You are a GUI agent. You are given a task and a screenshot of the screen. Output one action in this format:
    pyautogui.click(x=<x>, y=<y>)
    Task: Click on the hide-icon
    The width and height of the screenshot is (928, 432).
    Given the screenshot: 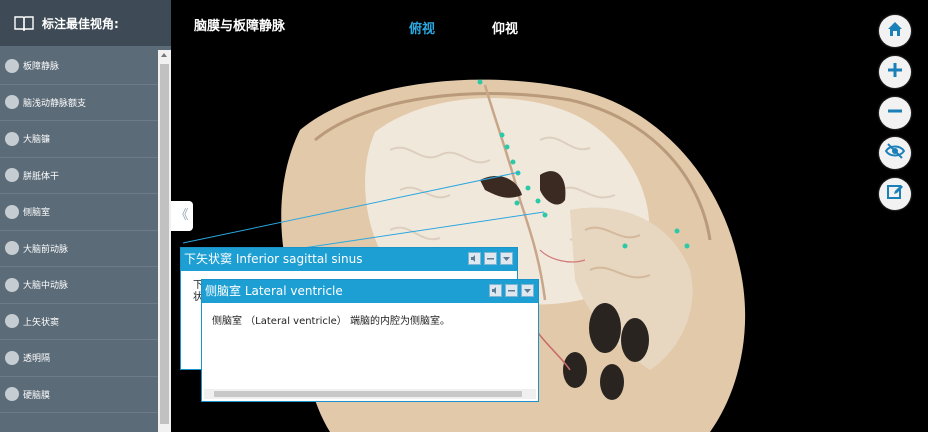 What is the action you would take?
    pyautogui.click(x=895, y=153)
    